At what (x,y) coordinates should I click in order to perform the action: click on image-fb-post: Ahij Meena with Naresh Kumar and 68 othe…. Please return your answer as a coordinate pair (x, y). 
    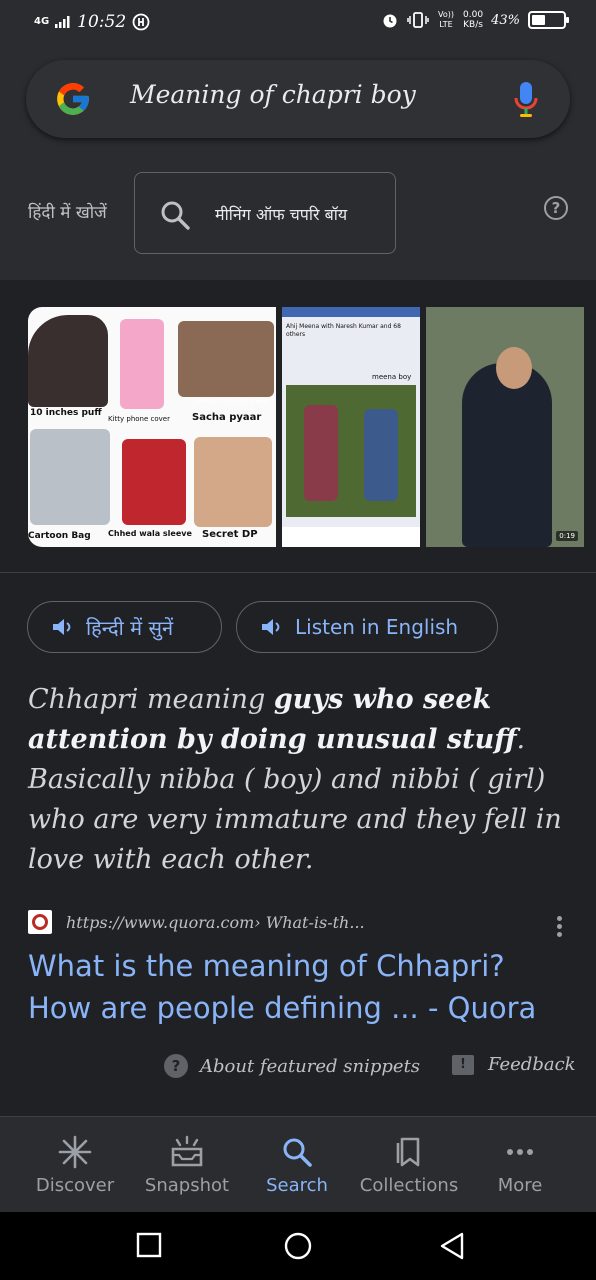
    Looking at the image, I should click on (351, 427).